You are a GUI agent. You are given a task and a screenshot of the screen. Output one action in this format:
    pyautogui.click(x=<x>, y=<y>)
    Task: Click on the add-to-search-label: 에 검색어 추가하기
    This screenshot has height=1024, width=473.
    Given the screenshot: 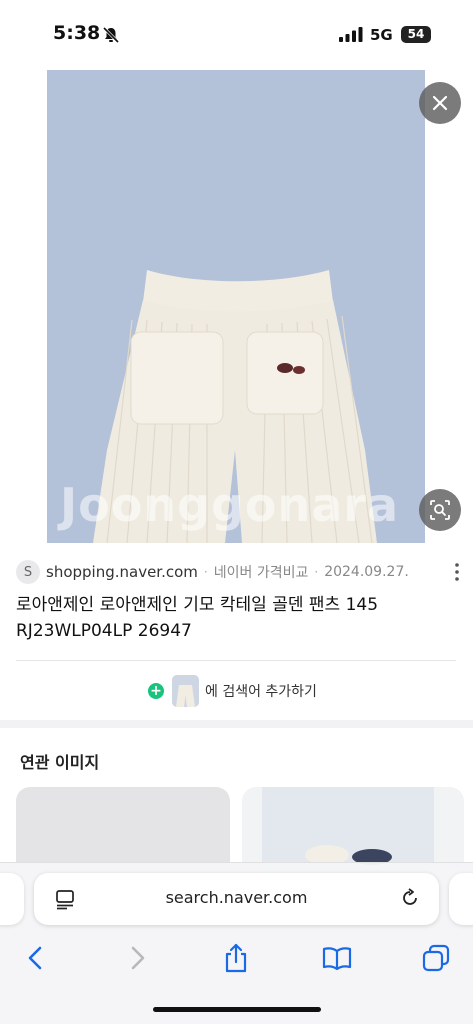 What is the action you would take?
    pyautogui.click(x=261, y=692)
    